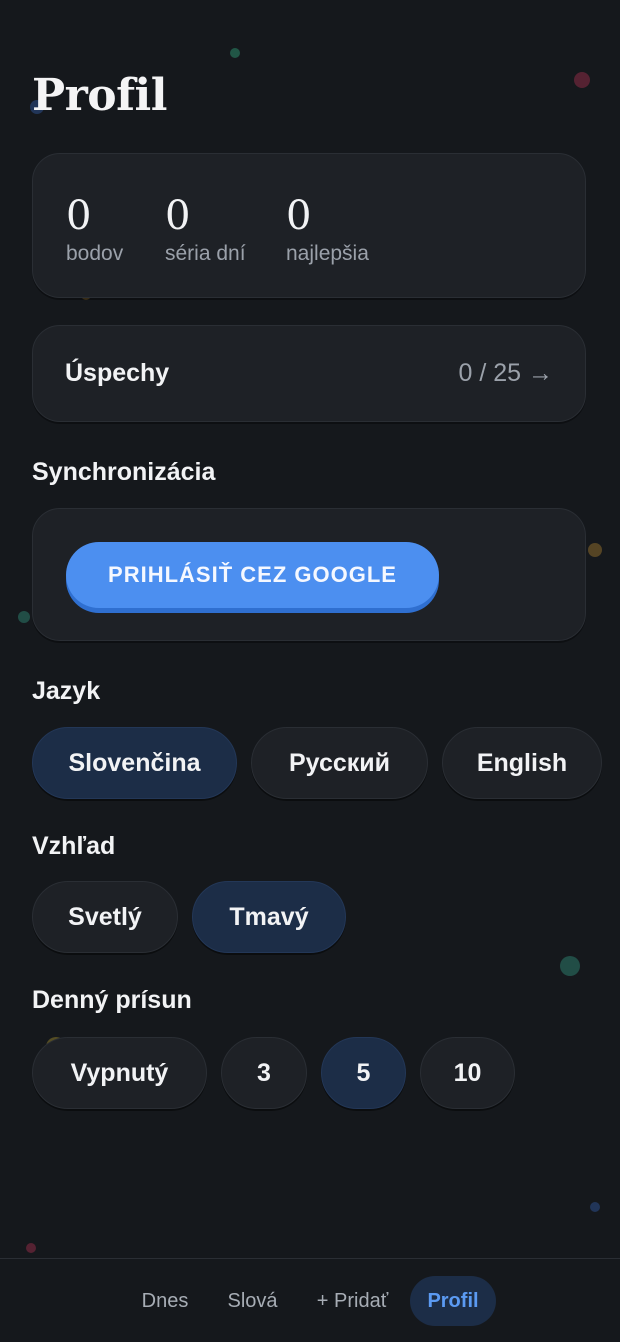  Describe the element at coordinates (165, 1301) in the screenshot. I see `nav-item-today: Dnes` at that location.